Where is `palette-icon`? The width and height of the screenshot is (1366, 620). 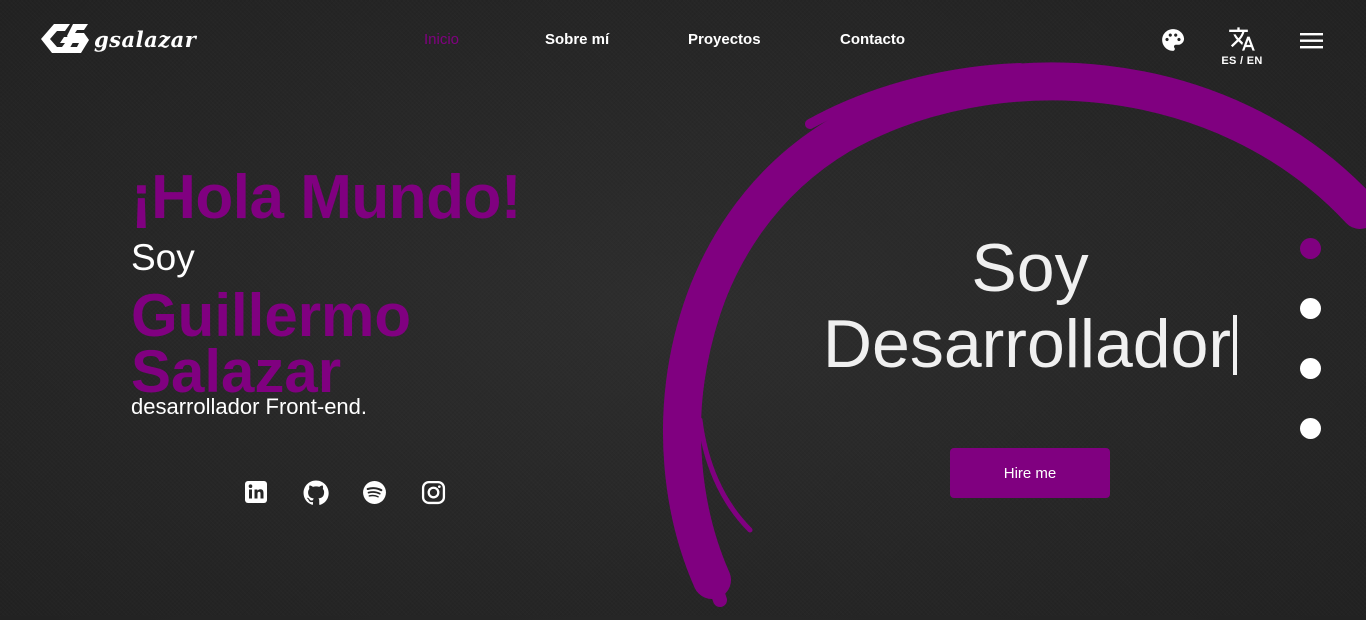 palette-icon is located at coordinates (1173, 40).